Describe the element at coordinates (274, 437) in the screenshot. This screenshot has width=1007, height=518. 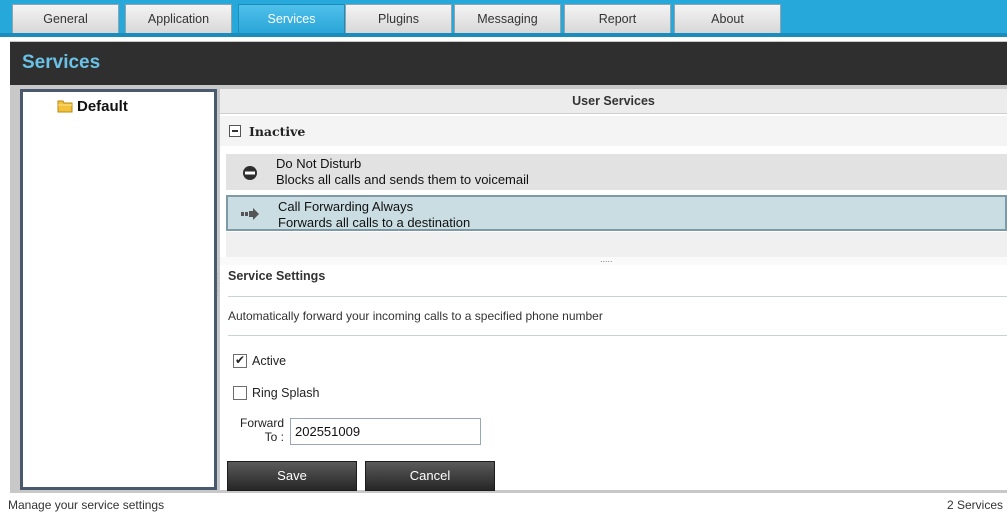
I see `forward-to-label-line2: To :` at that location.